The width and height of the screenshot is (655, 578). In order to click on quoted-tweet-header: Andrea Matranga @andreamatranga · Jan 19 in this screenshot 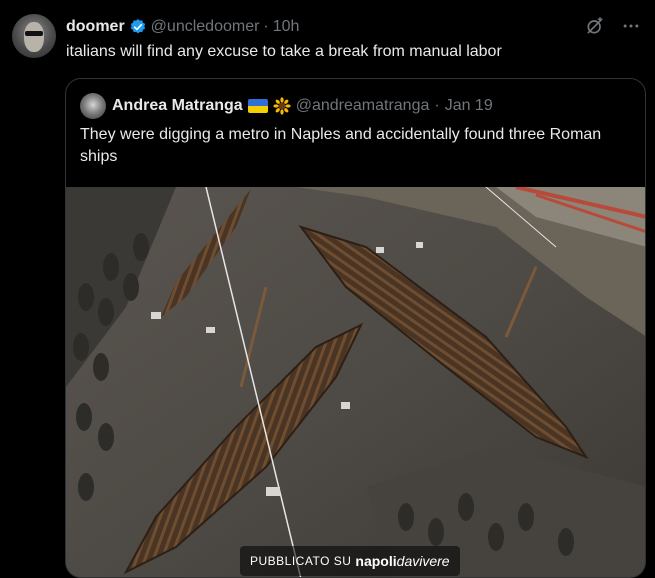, I will do `click(302, 106)`.